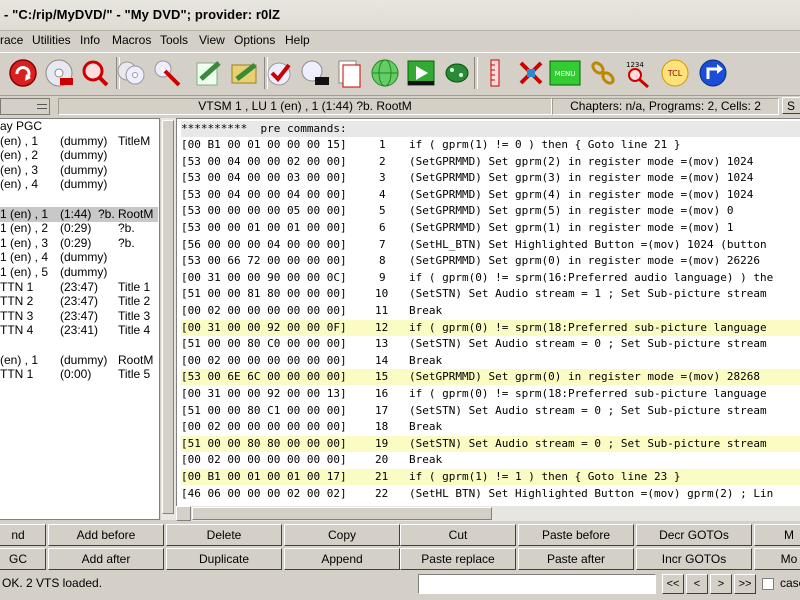  What do you see at coordinates (694, 535) in the screenshot?
I see `decr-gotos-button: Decr GOTOs` at bounding box center [694, 535].